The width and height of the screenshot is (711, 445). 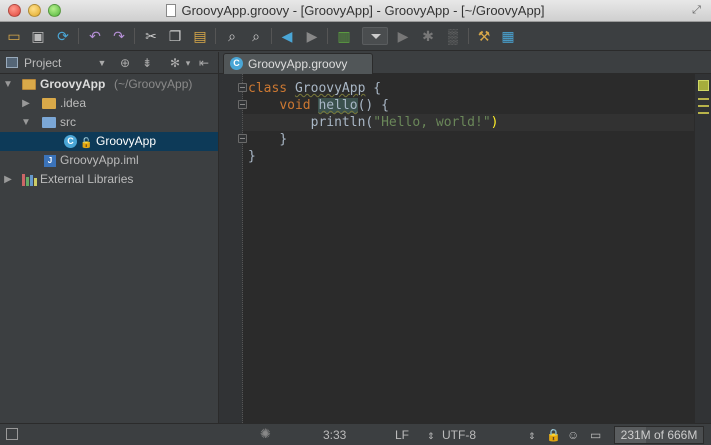 What do you see at coordinates (494, 122) in the screenshot?
I see `code-token: )` at bounding box center [494, 122].